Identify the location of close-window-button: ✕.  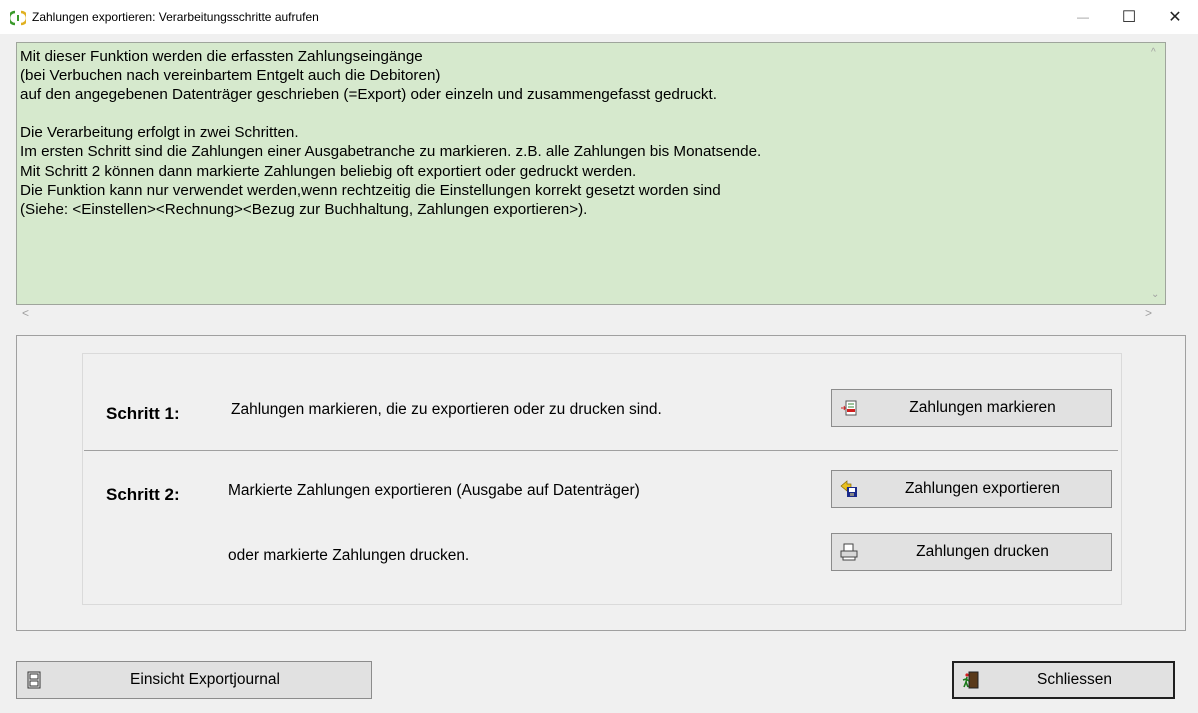
(1175, 17).